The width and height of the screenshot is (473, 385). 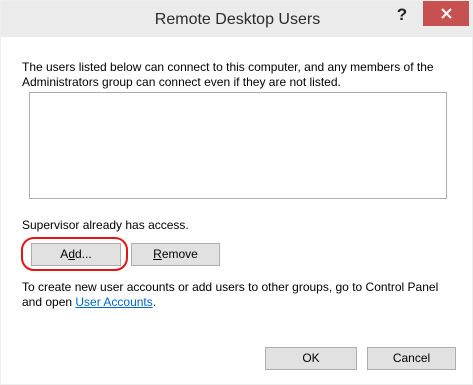 I want to click on highlight-ring, so click(x=74, y=254).